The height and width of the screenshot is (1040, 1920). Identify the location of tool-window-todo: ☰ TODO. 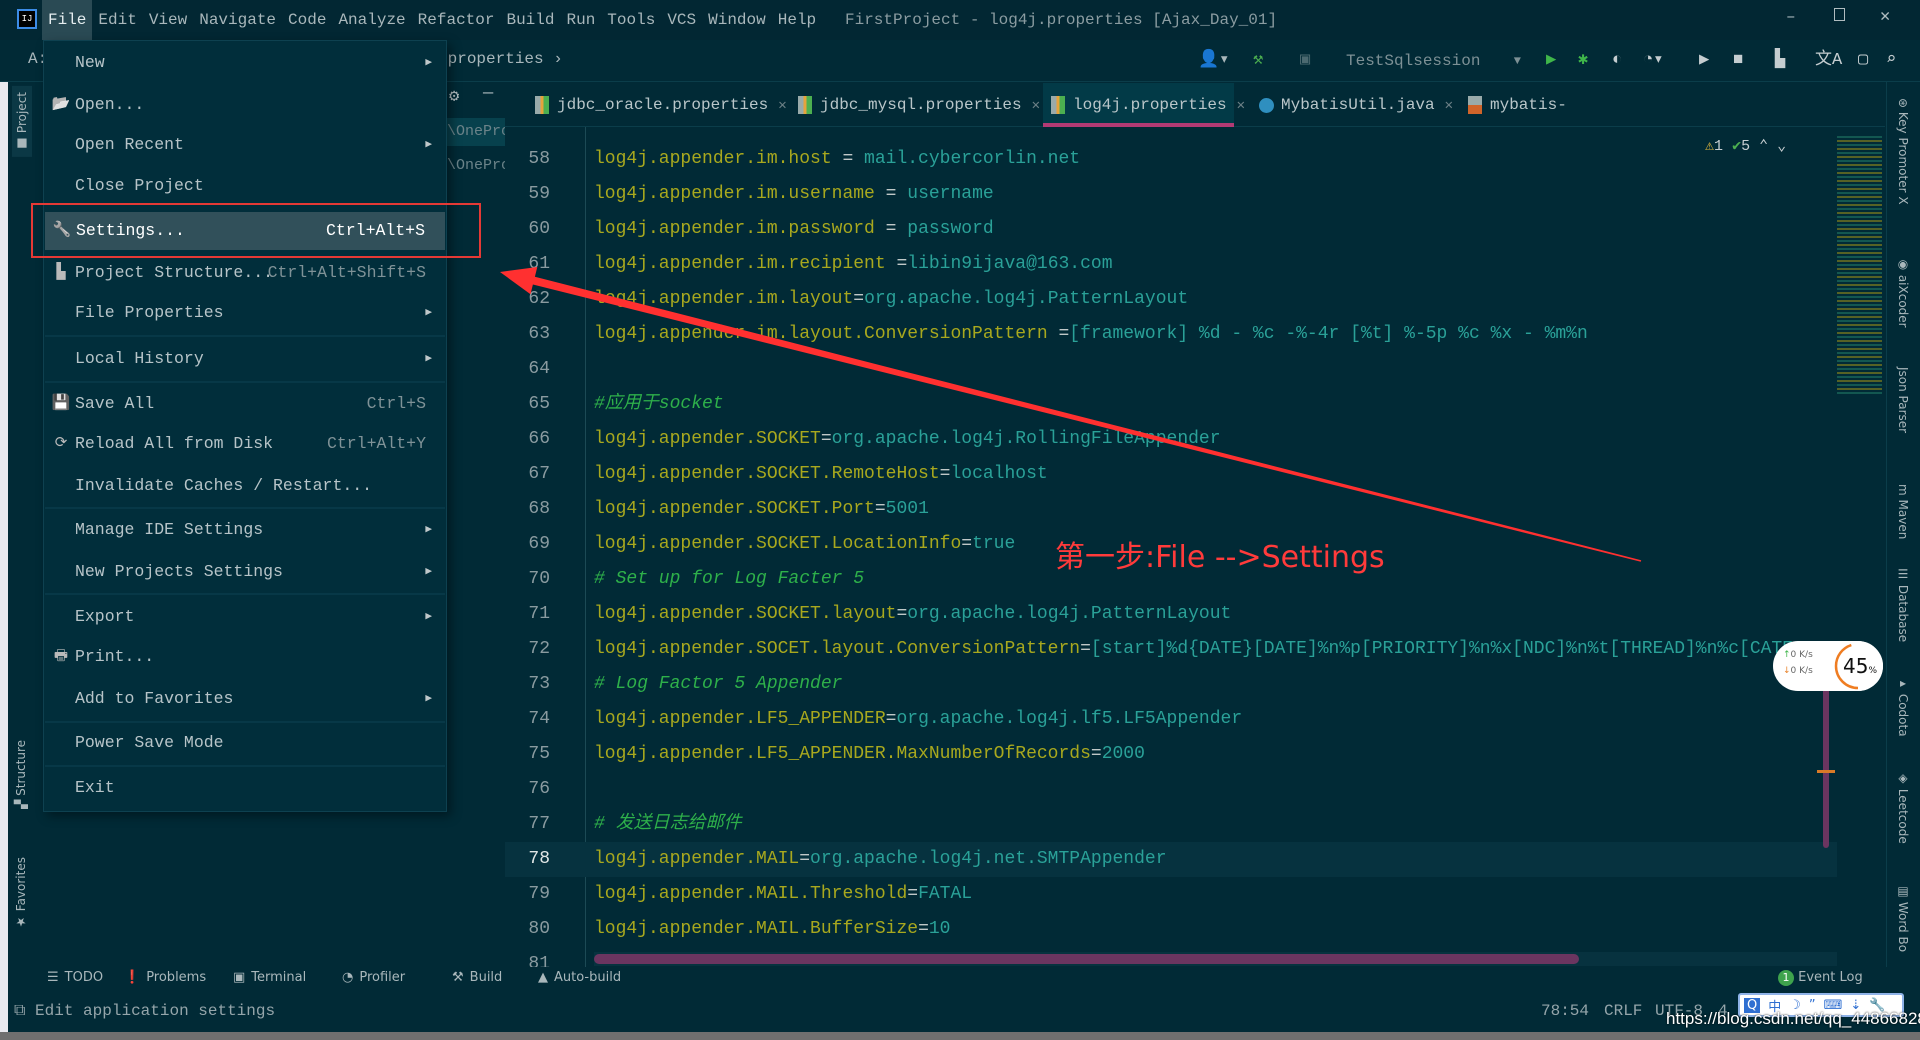
(75, 978).